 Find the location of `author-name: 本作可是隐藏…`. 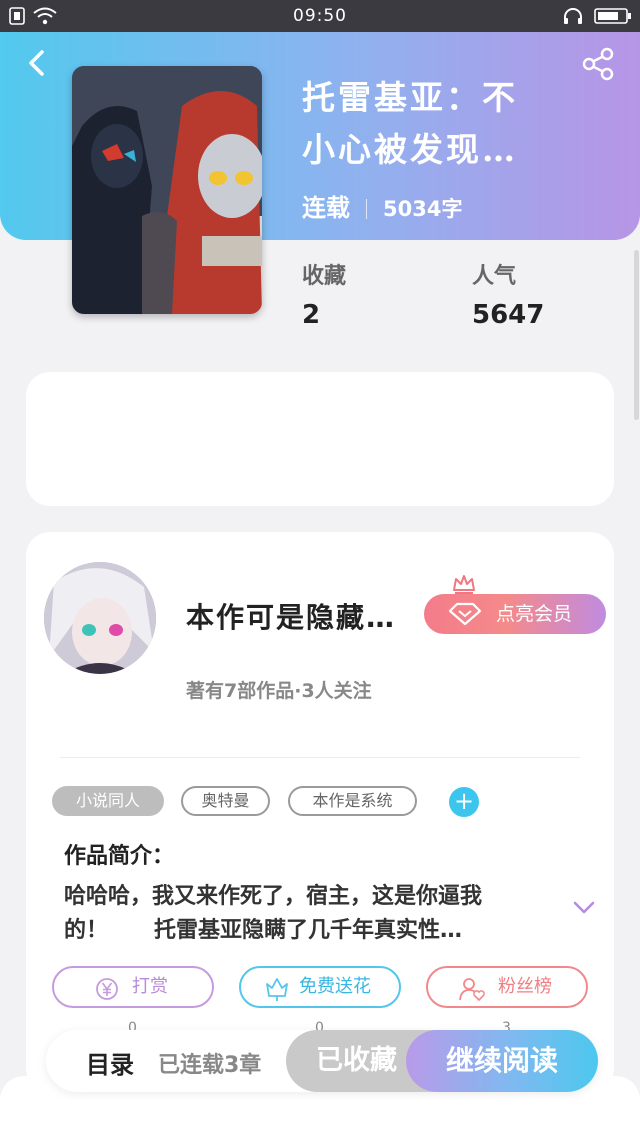

author-name: 本作可是隐藏… is located at coordinates (291, 616).